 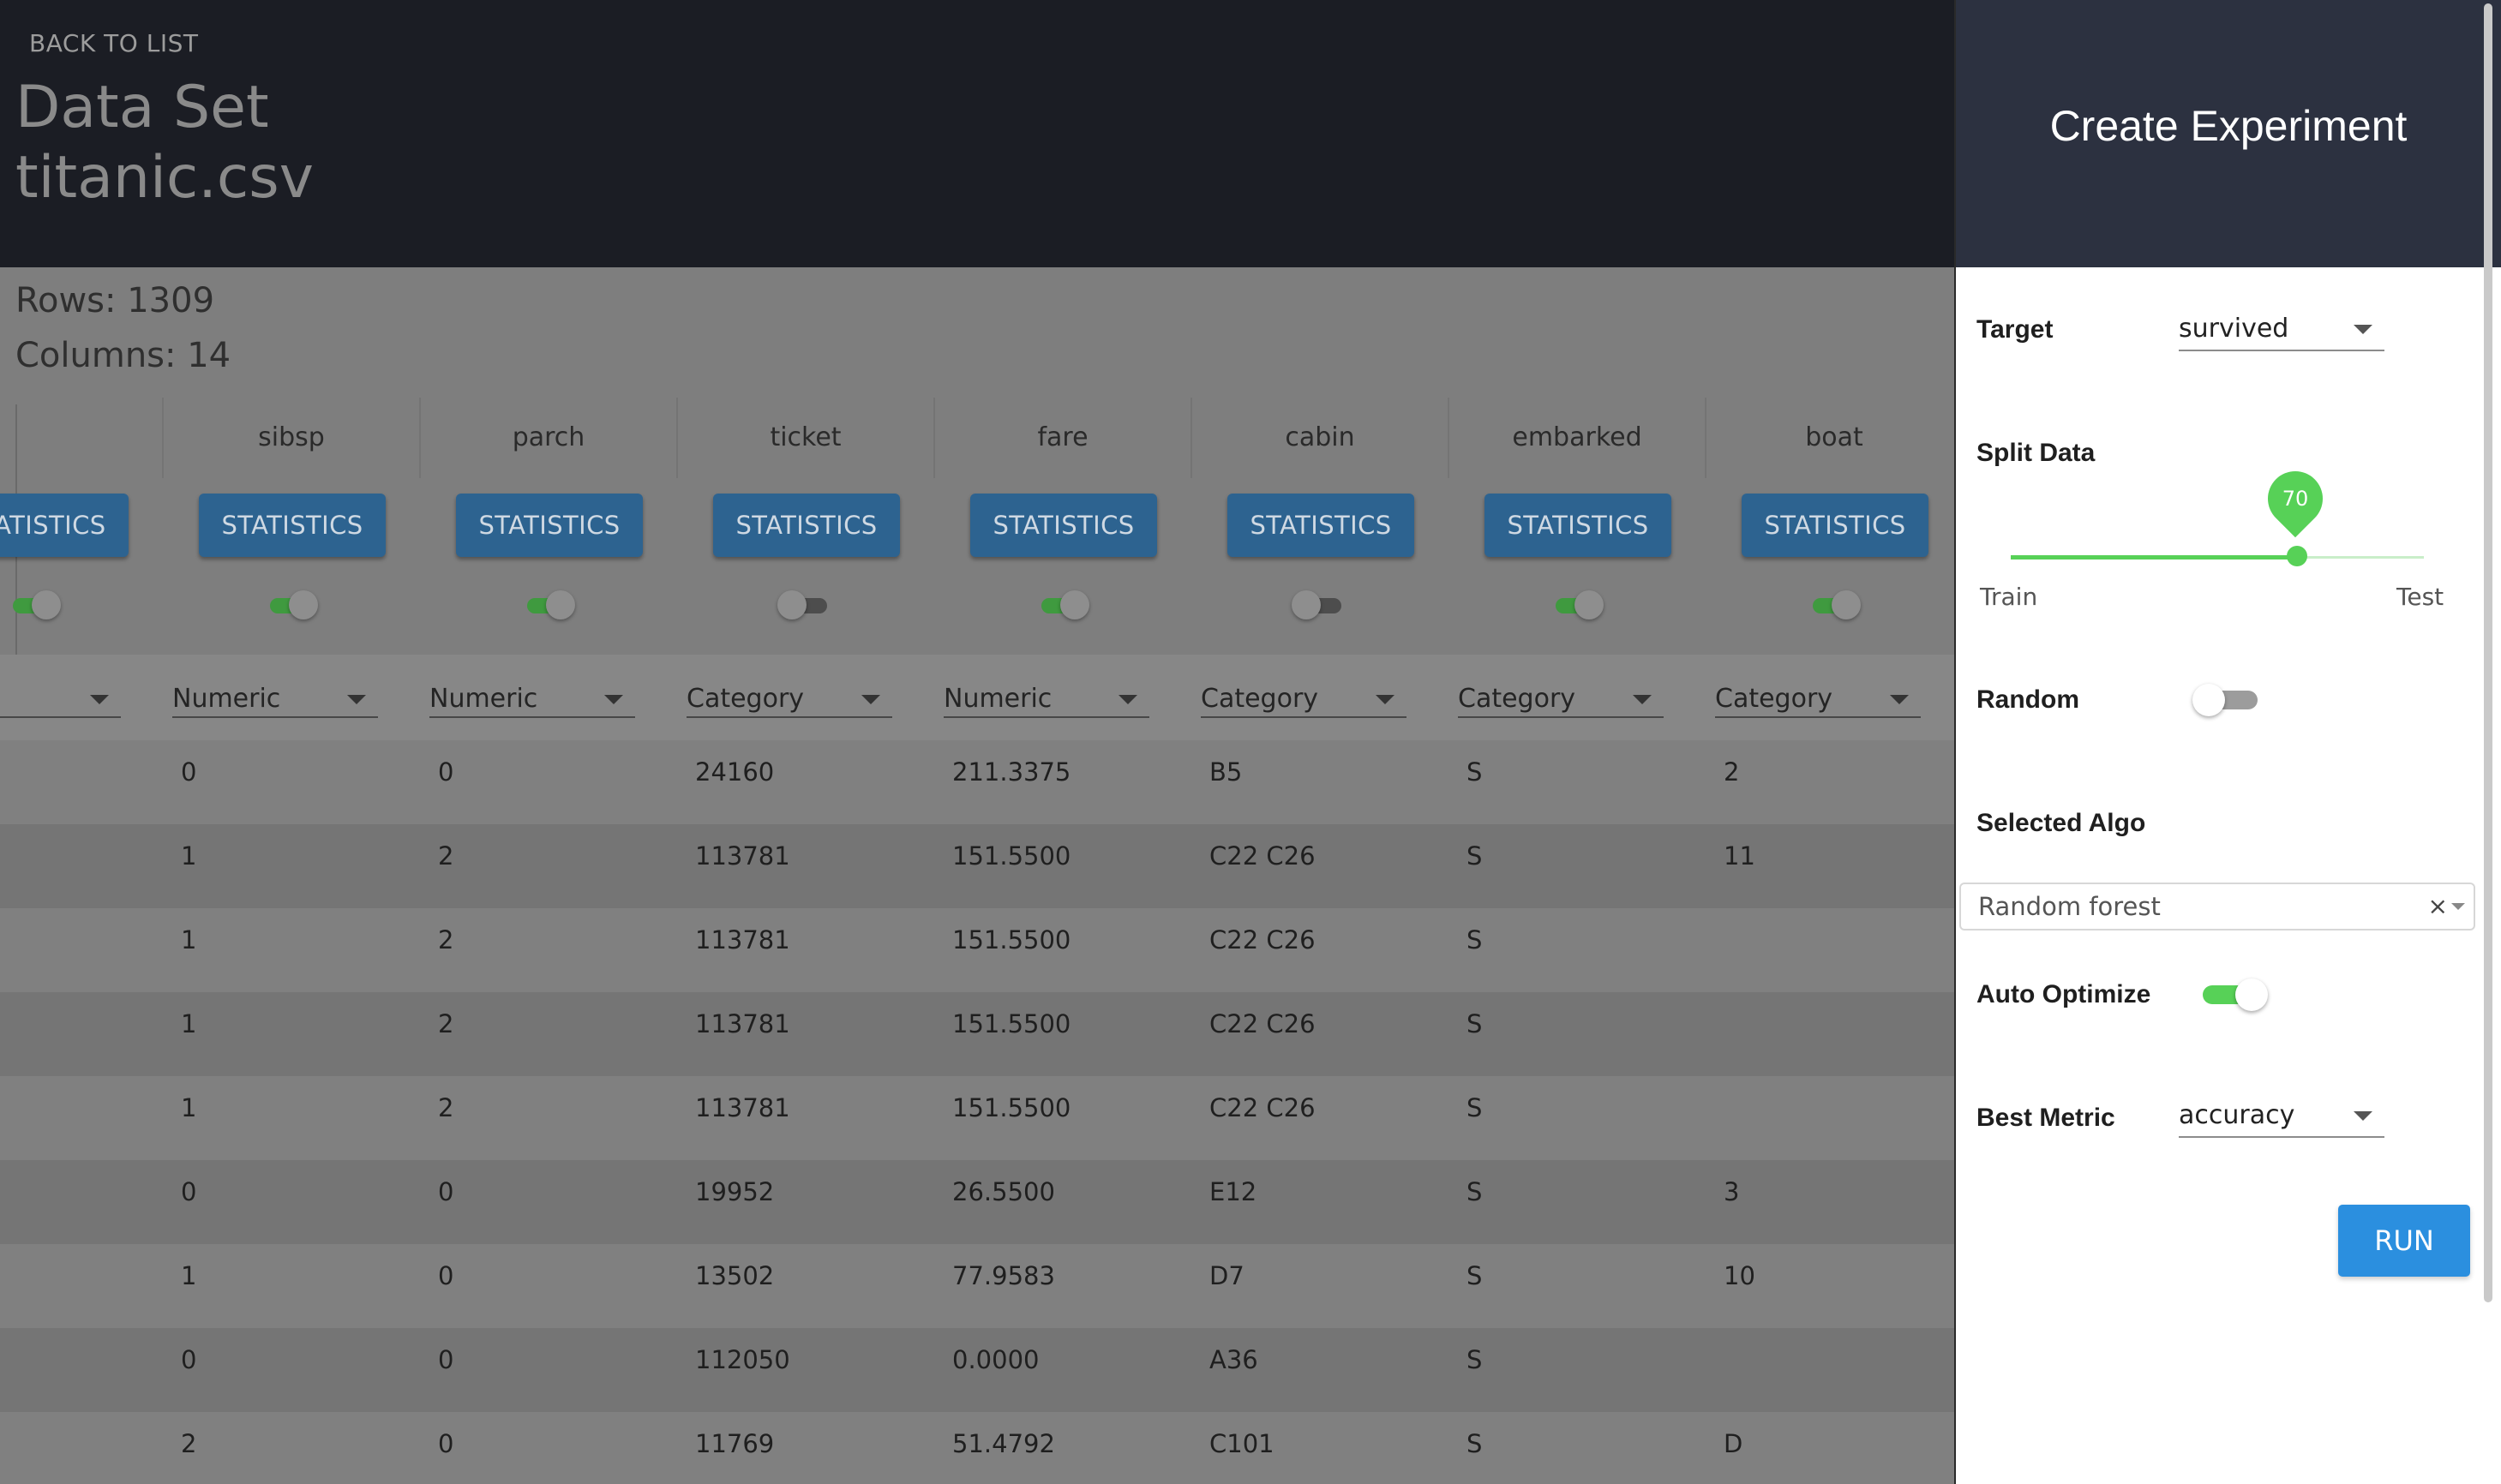 What do you see at coordinates (82, 438) in the screenshot?
I see `column-header: age` at bounding box center [82, 438].